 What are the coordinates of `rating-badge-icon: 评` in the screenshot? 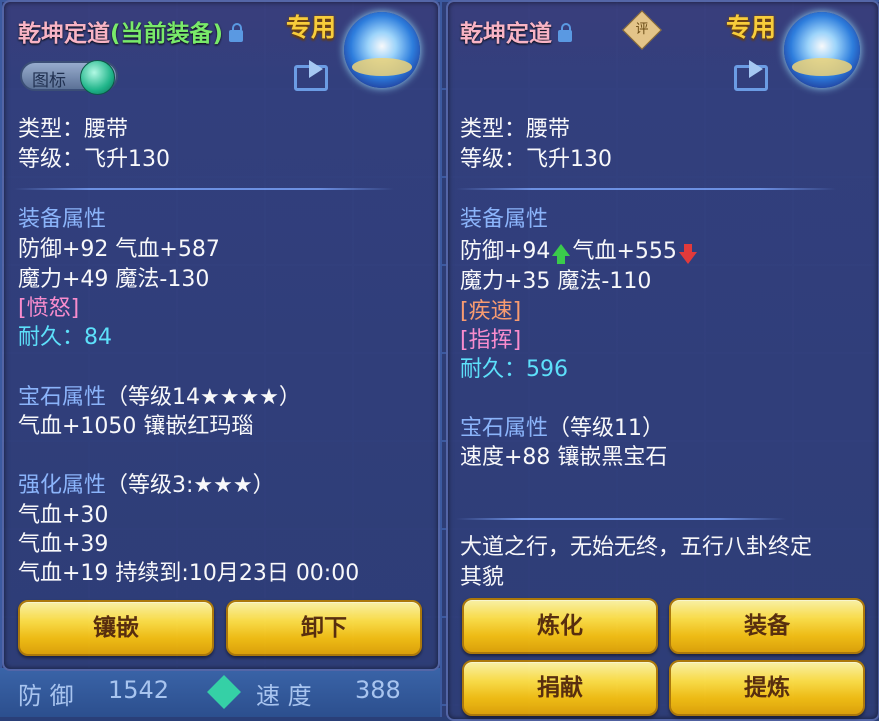 It's located at (642, 30).